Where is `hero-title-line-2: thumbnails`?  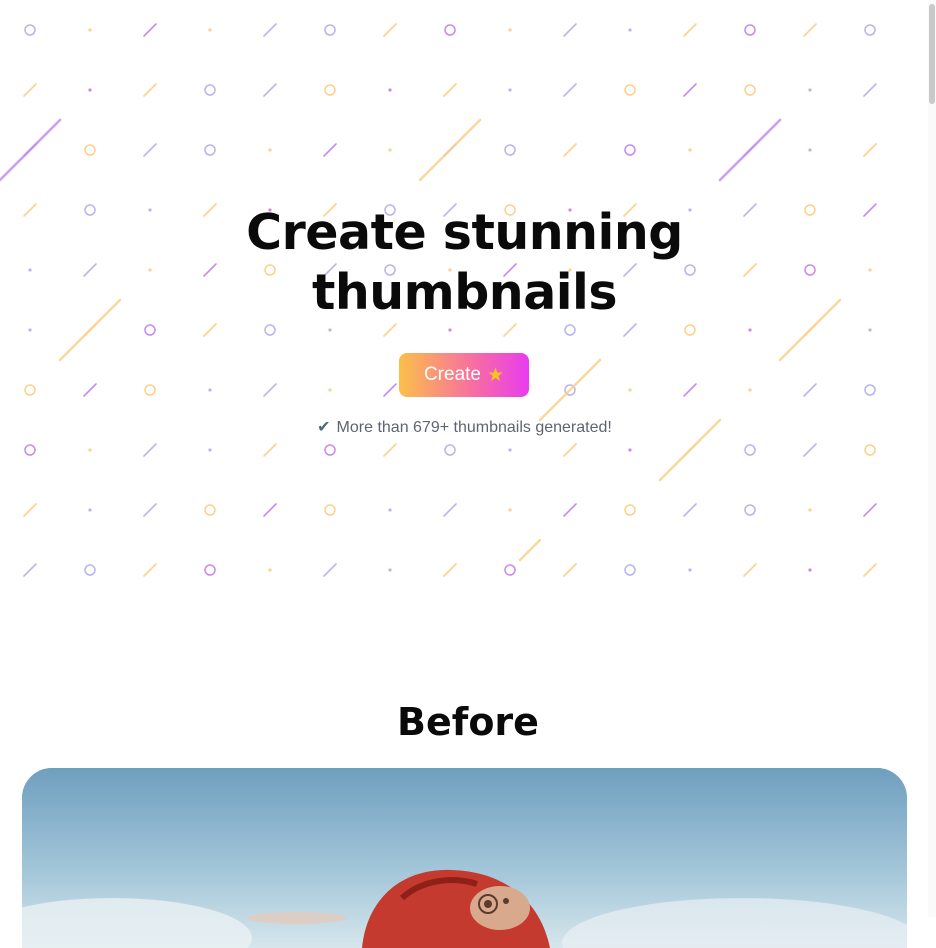 hero-title-line-2: thumbnails is located at coordinates (464, 292).